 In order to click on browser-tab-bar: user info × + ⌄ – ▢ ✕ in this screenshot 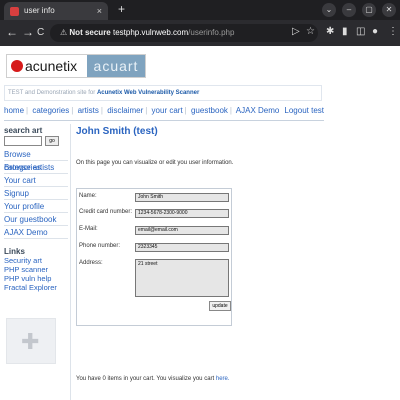, I will do `click(200, 10)`.